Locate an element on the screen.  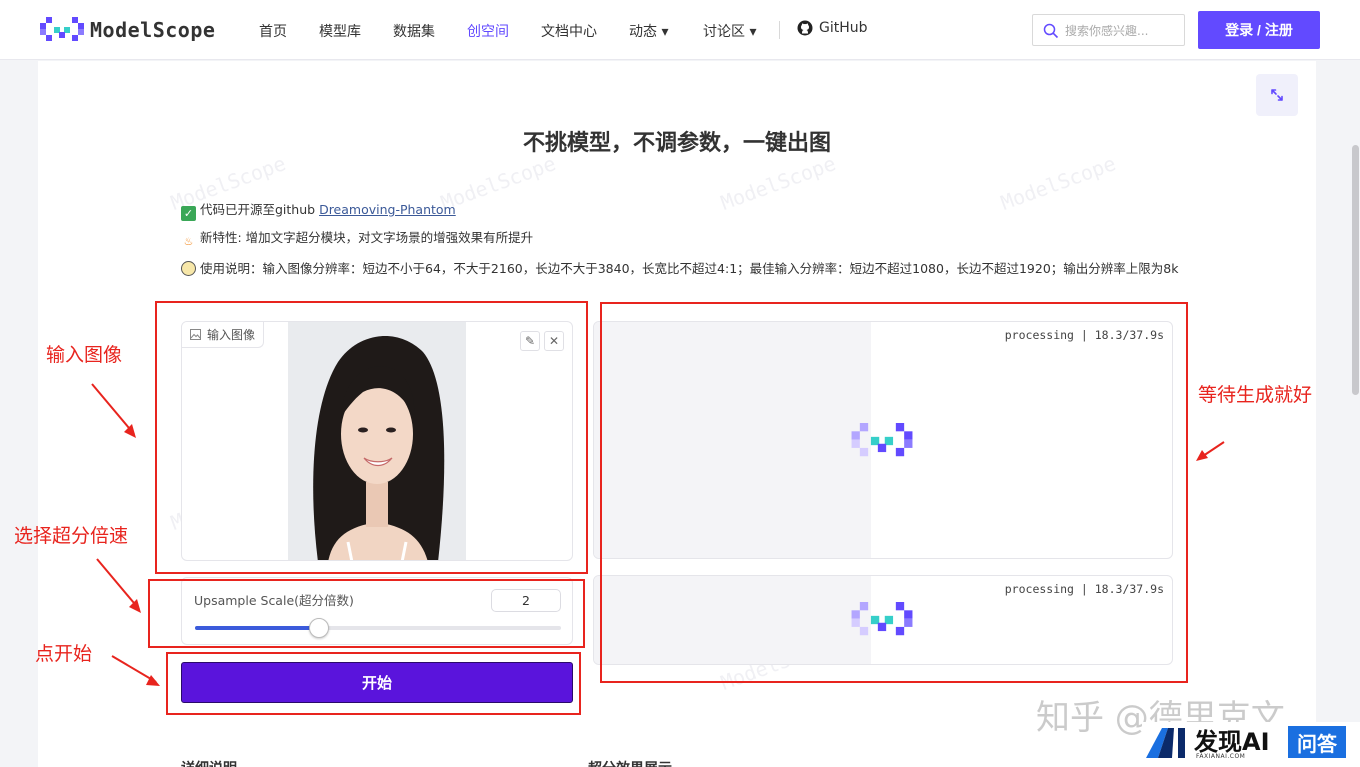
annotation-label-input: 输入图像 is located at coordinates (84, 355).